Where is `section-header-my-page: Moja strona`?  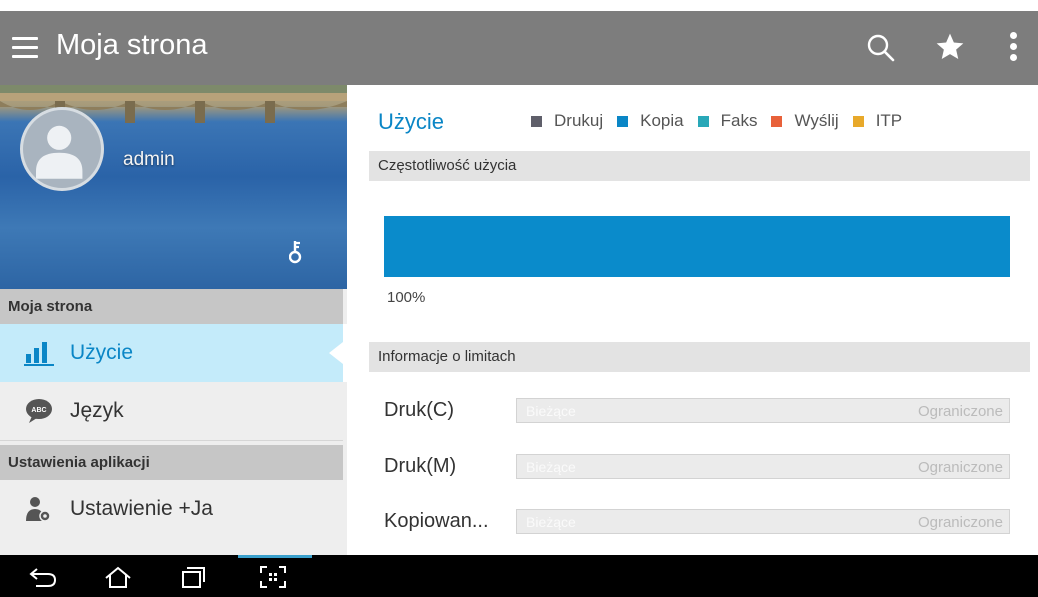 section-header-my-page: Moja strona is located at coordinates (171, 306).